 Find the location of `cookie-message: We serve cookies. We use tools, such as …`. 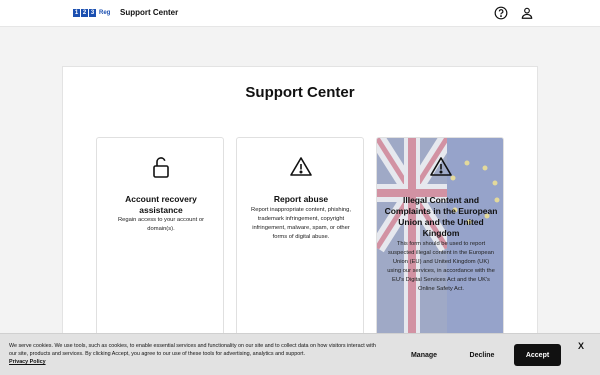

cookie-message: We serve cookies. We use tools, such as … is located at coordinates (192, 350).